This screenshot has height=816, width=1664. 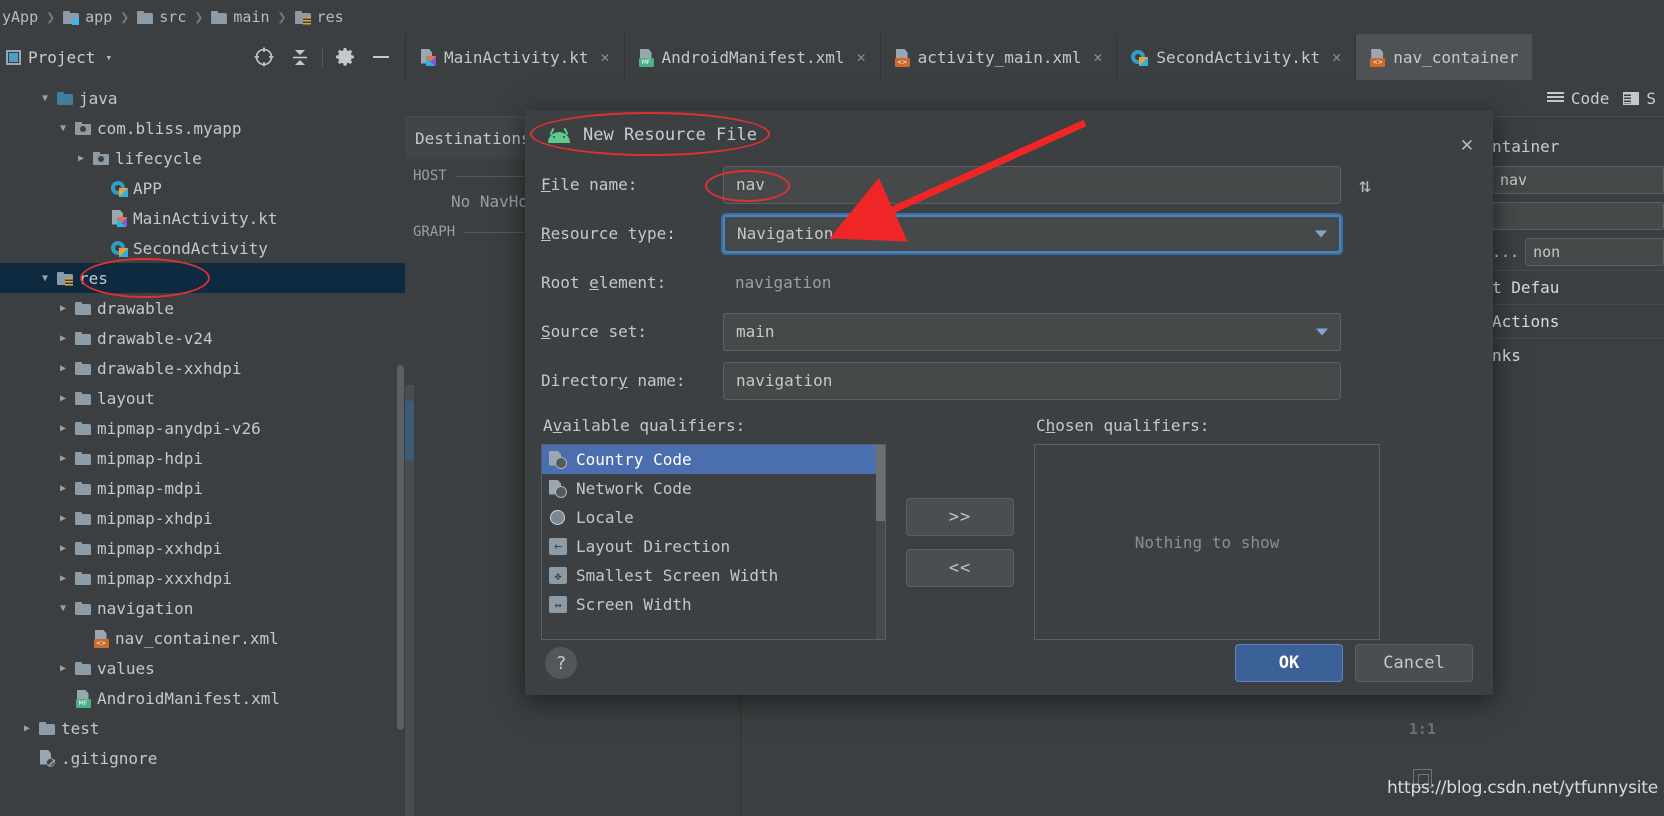 I want to click on tree-row: ▶ mipmap-hdpi, so click(x=202, y=458).